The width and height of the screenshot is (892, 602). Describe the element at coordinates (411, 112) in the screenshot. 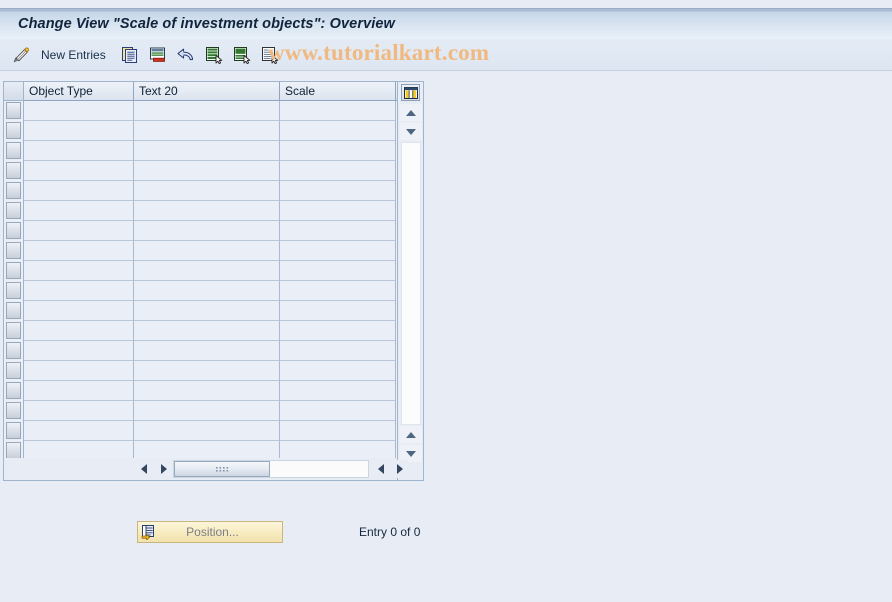

I see `scroll-up-button-top` at that location.